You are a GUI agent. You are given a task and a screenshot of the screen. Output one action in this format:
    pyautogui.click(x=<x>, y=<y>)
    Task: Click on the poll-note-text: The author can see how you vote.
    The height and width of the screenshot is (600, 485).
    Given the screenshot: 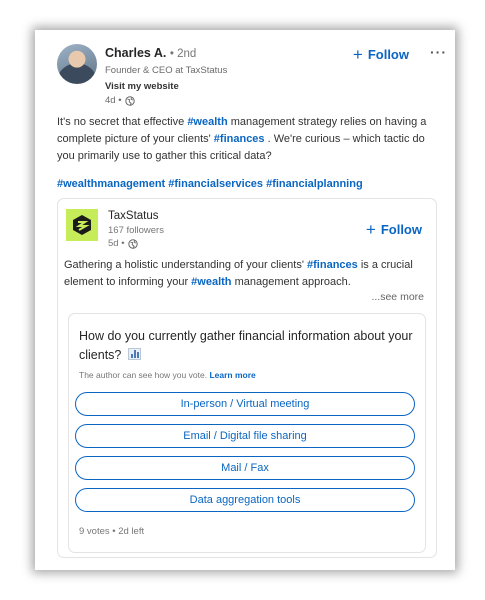 What is the action you would take?
    pyautogui.click(x=143, y=375)
    